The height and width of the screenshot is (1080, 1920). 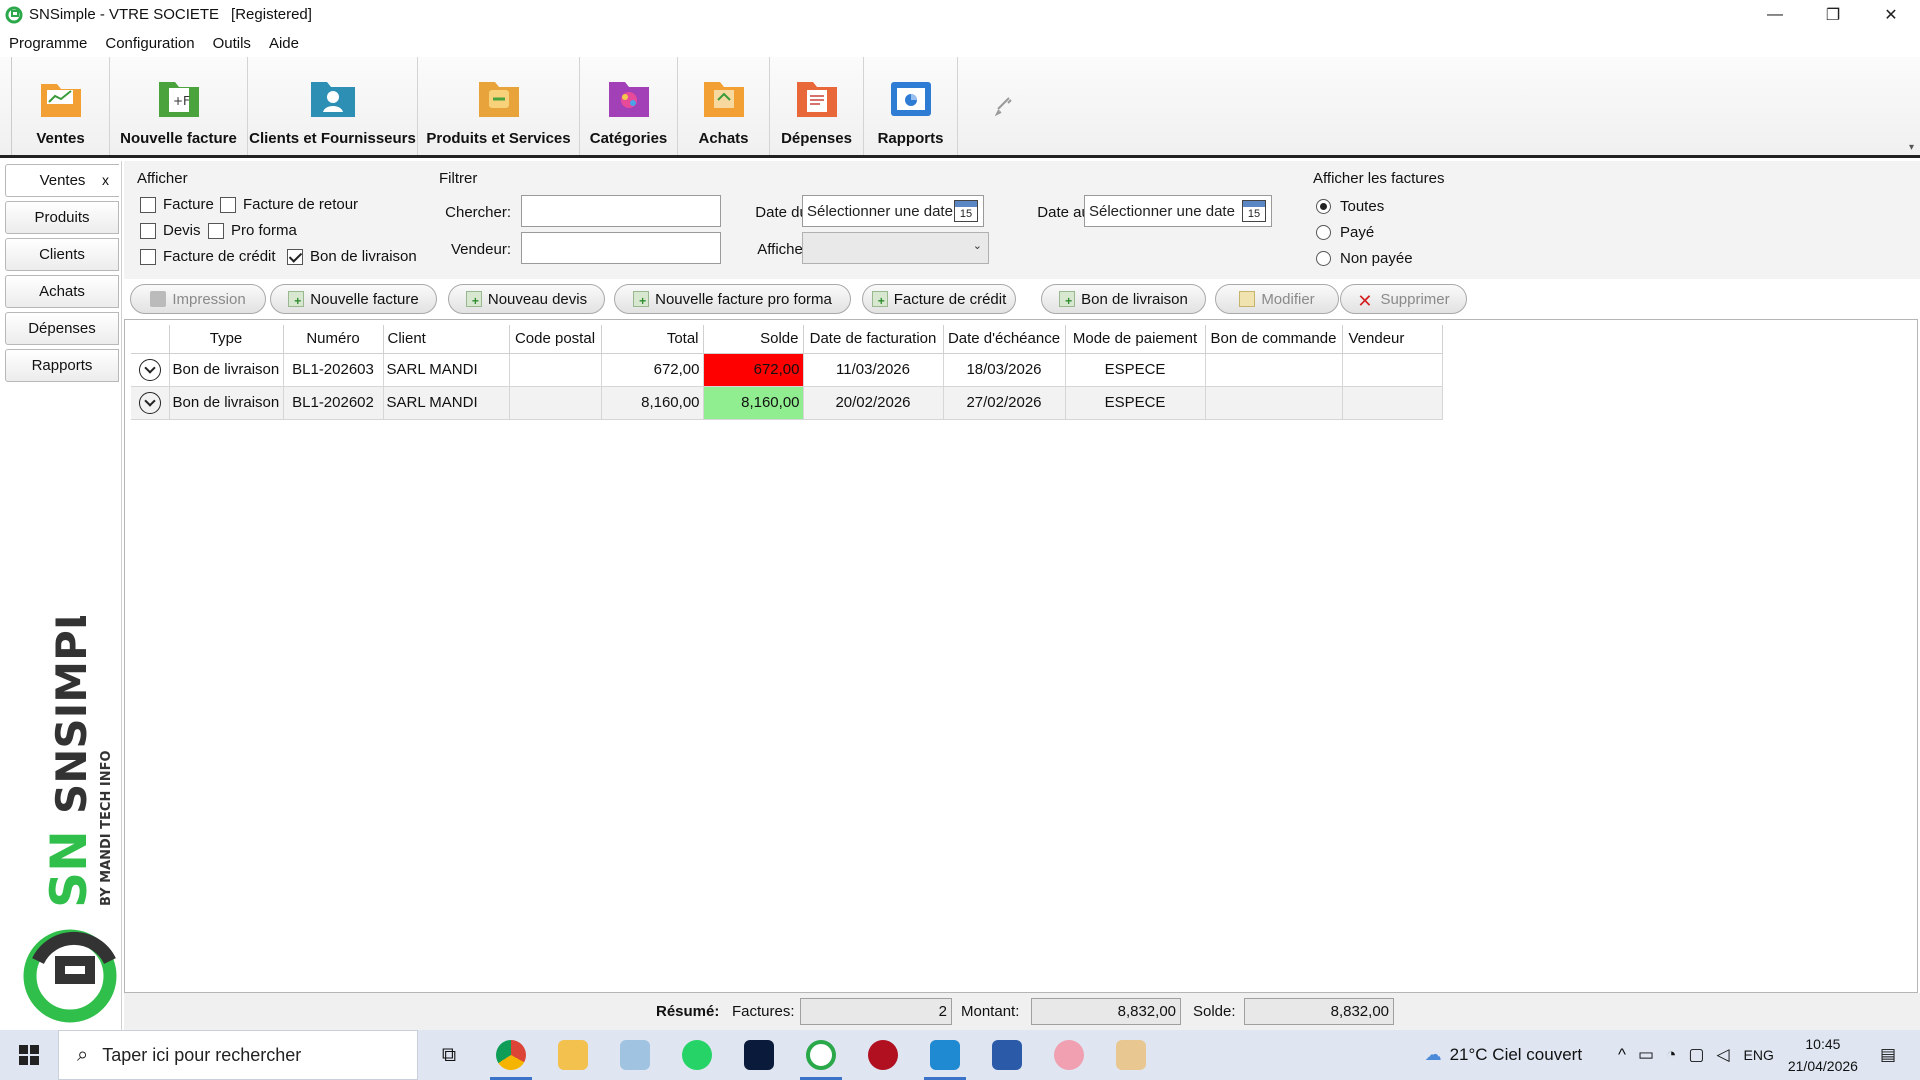 What do you see at coordinates (271, 14) in the screenshot?
I see `registered-label: [Registered]` at bounding box center [271, 14].